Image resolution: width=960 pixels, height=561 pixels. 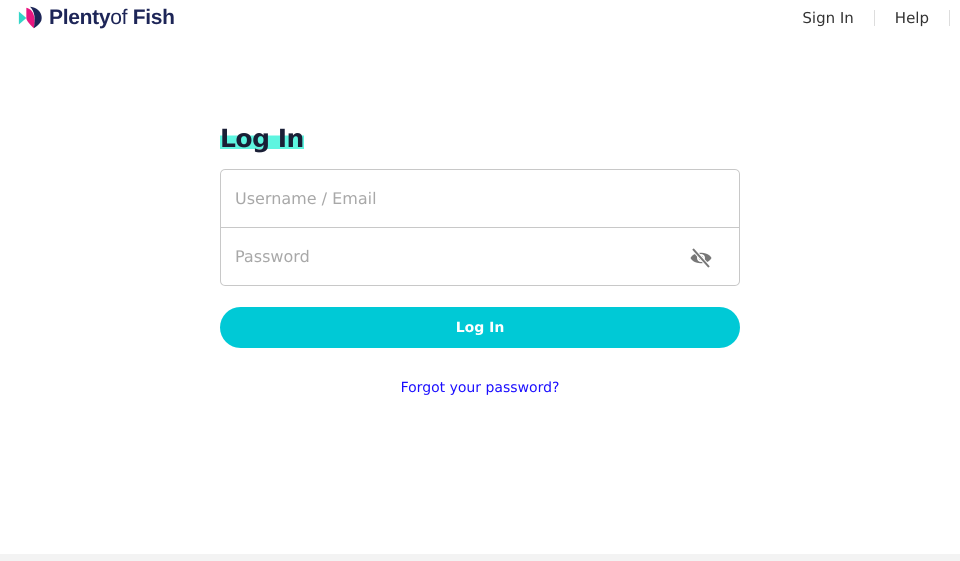 What do you see at coordinates (701, 258) in the screenshot?
I see `eye-slash-icon` at bounding box center [701, 258].